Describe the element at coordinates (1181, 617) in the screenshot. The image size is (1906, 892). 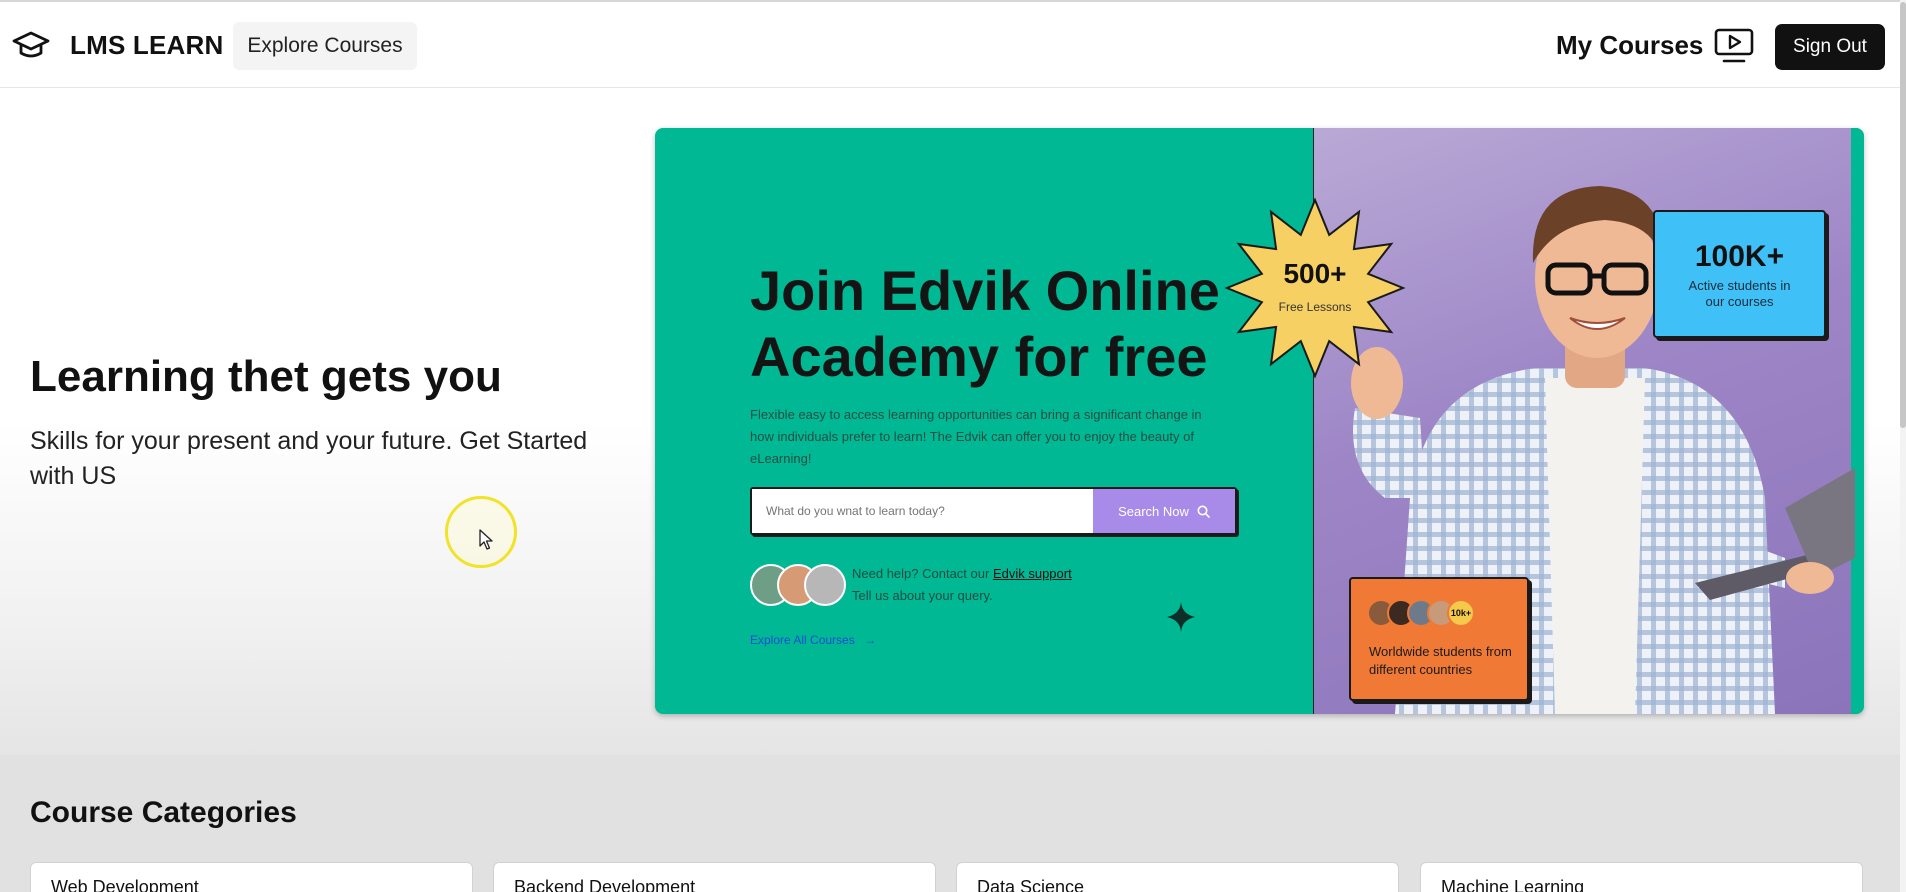
I see `sparkle-icon` at that location.